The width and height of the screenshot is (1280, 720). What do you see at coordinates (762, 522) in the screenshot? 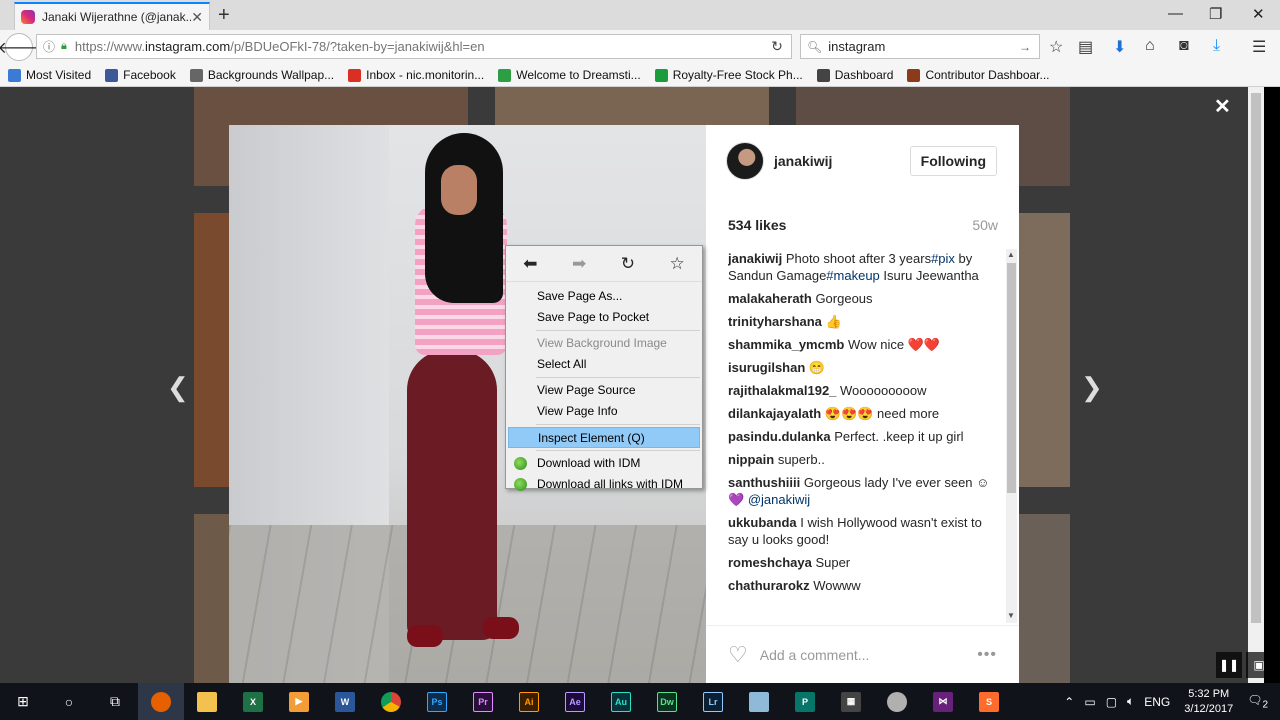
I see `comment-username: ukkubanda` at bounding box center [762, 522].